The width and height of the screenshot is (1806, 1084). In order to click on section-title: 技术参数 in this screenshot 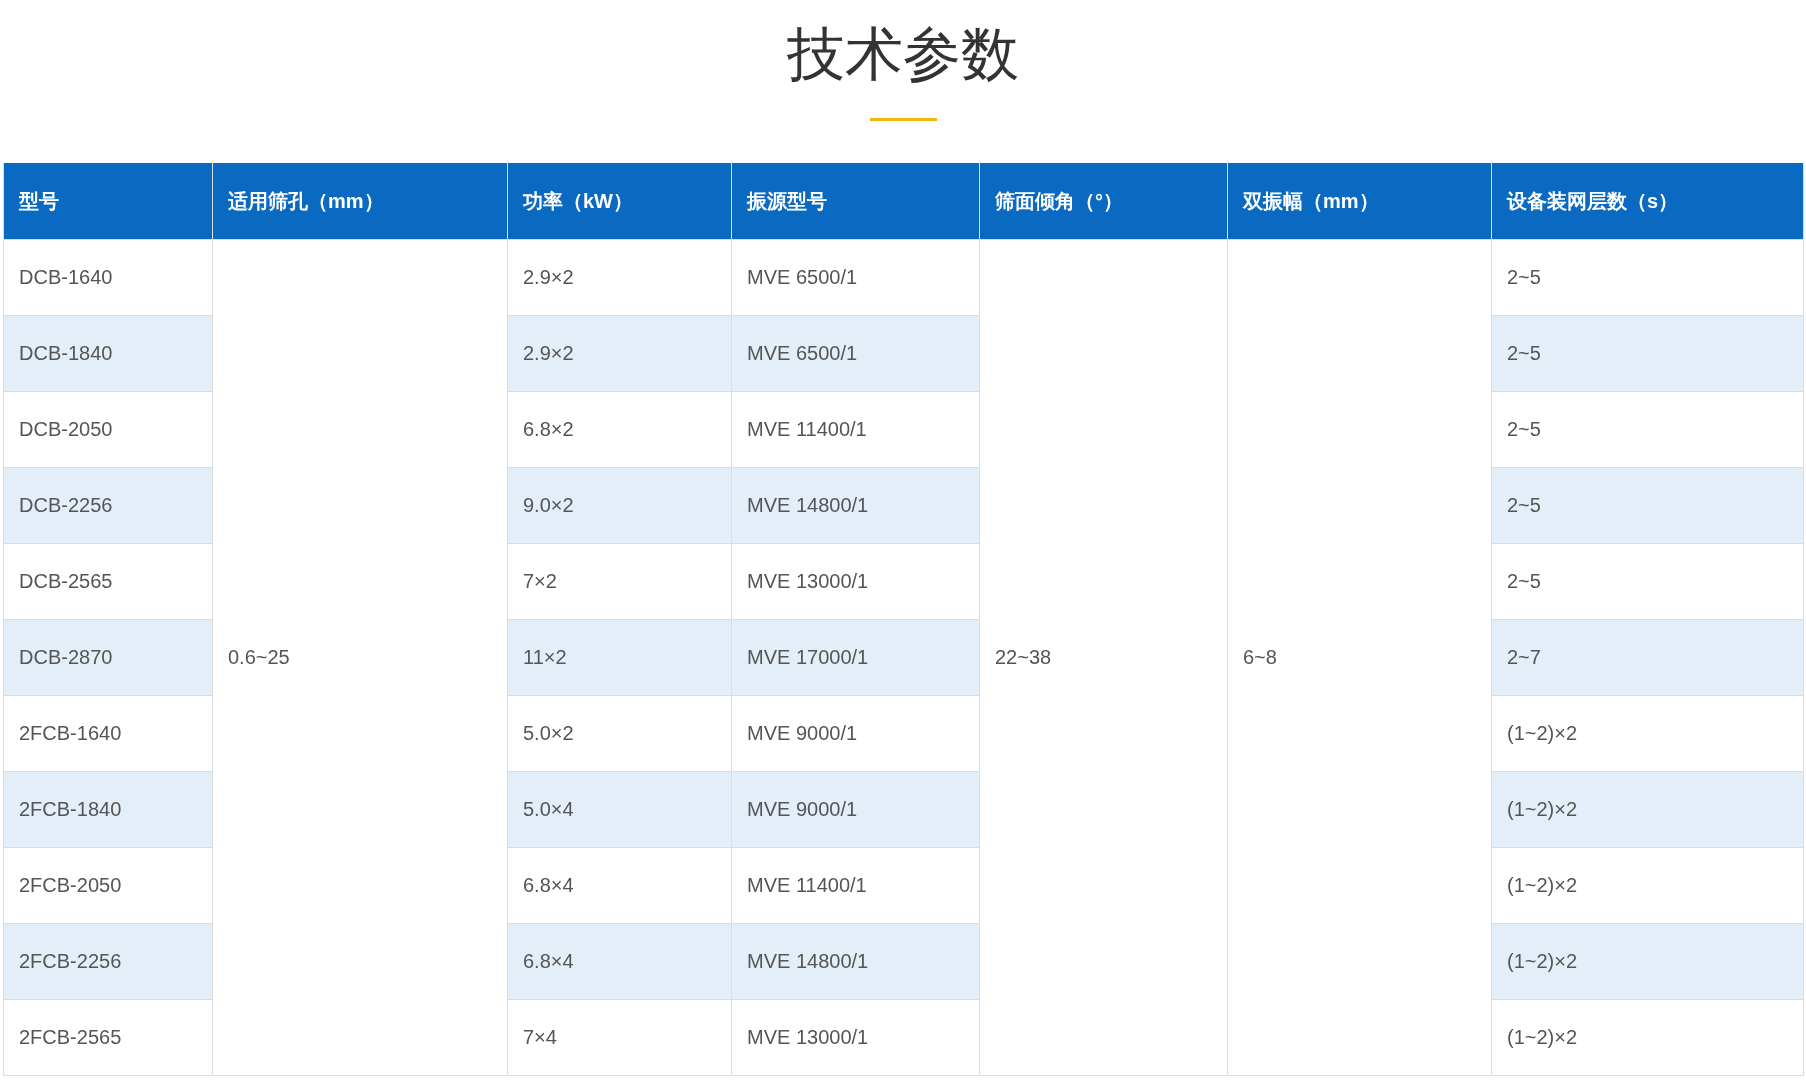, I will do `click(903, 54)`.